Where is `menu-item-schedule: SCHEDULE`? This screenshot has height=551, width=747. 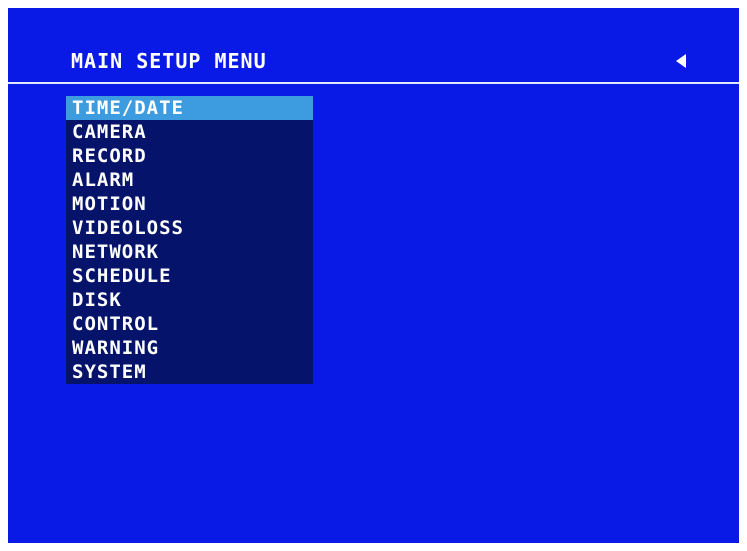 menu-item-schedule: SCHEDULE is located at coordinates (189, 276).